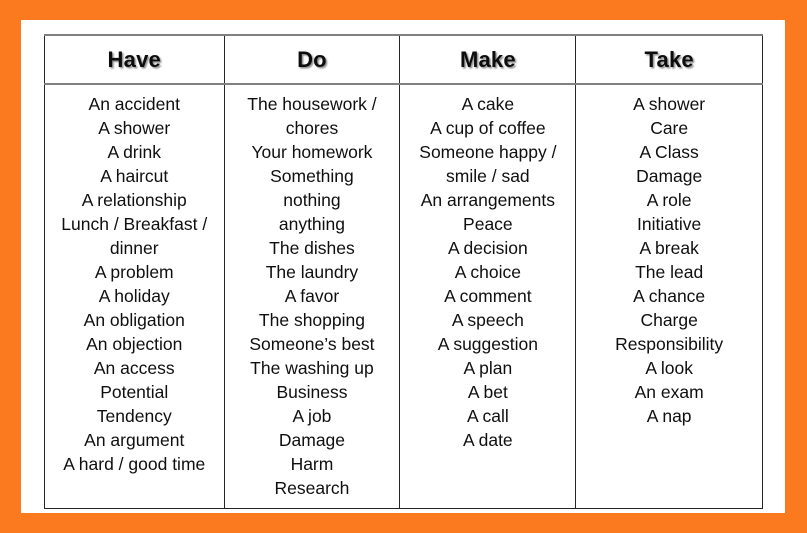 The image size is (807, 533). Describe the element at coordinates (134, 104) in the screenshot. I see `list-item: An accident` at that location.